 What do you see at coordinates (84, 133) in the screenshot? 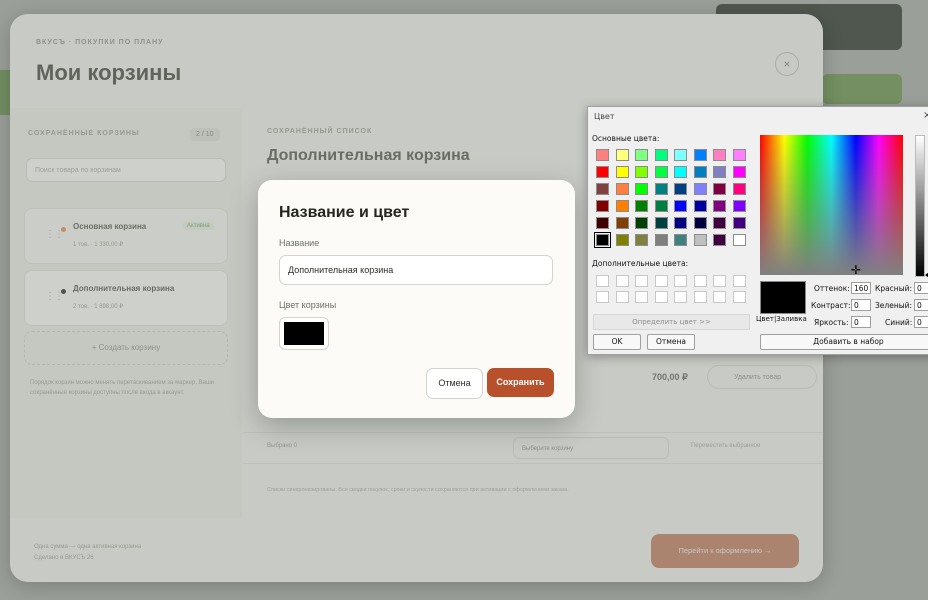
I see `saved-carts-label: СОХРАНЁННЫЕ КОРЗИНЫ` at bounding box center [84, 133].